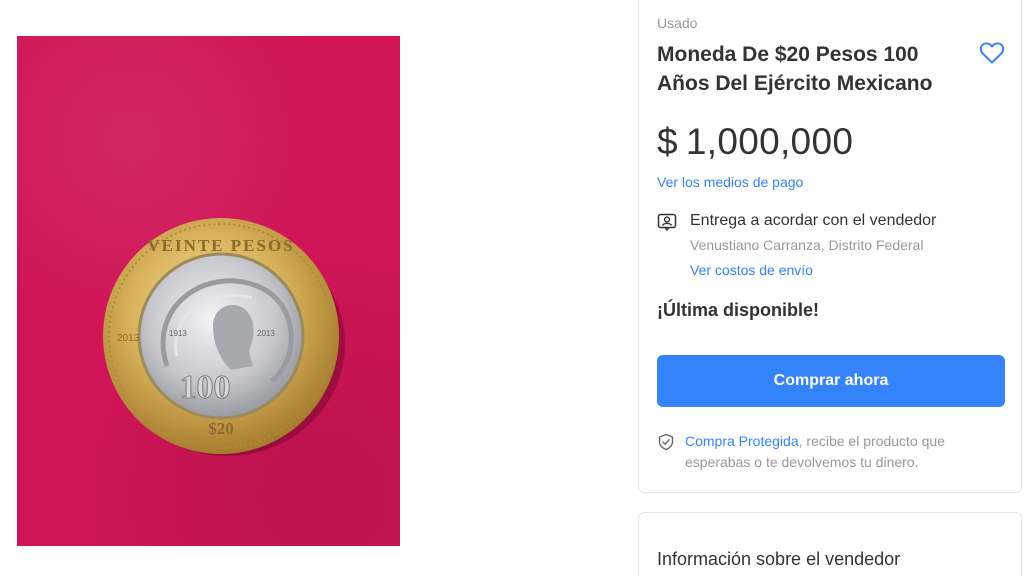  What do you see at coordinates (751, 270) in the screenshot?
I see `shipping-costs-link: Ver costos de envío` at bounding box center [751, 270].